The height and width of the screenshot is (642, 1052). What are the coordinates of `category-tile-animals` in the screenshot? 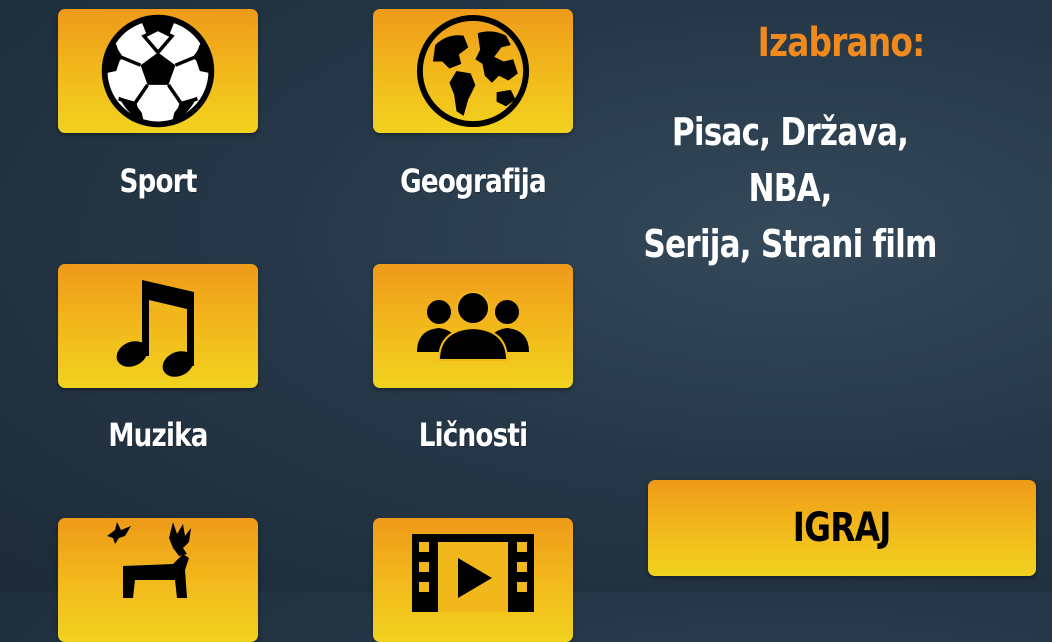 It's located at (158, 580).